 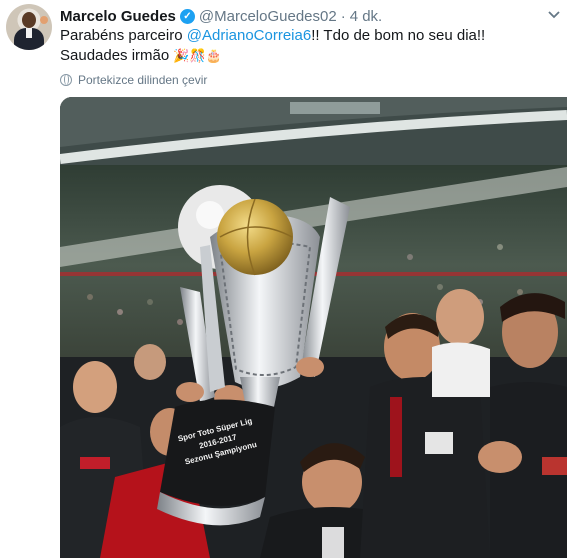 What do you see at coordinates (187, 16) in the screenshot?
I see `verified-badge-icon: ✓` at bounding box center [187, 16].